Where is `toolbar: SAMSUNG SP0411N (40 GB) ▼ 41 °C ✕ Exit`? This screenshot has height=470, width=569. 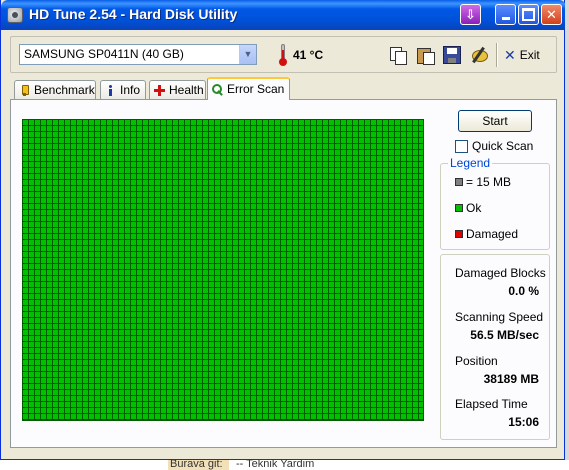 toolbar: SAMSUNG SP0411N (40 GB) ▼ 41 °C ✕ Exit is located at coordinates (283, 54).